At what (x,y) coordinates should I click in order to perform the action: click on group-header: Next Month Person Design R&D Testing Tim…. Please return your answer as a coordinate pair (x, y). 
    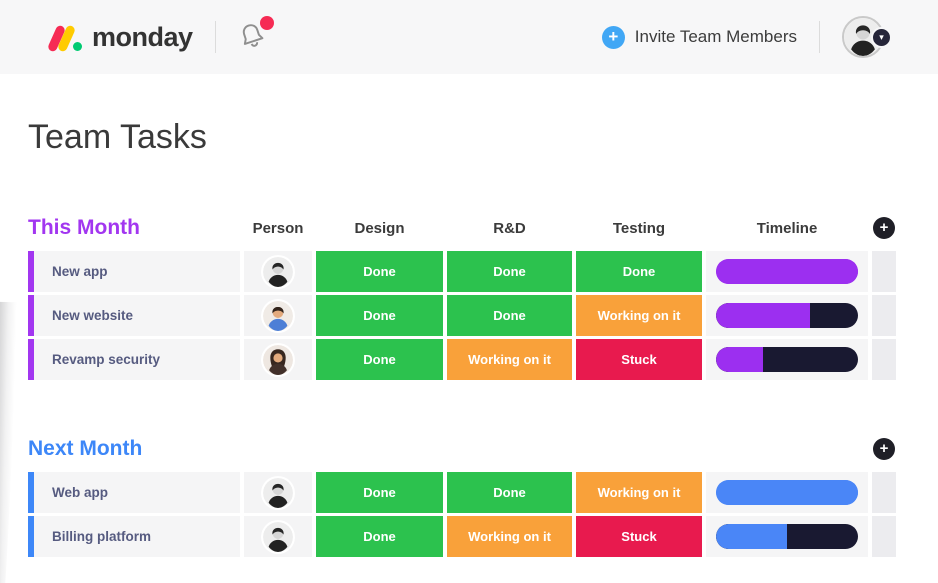
    Looking at the image, I should click on (462, 449).